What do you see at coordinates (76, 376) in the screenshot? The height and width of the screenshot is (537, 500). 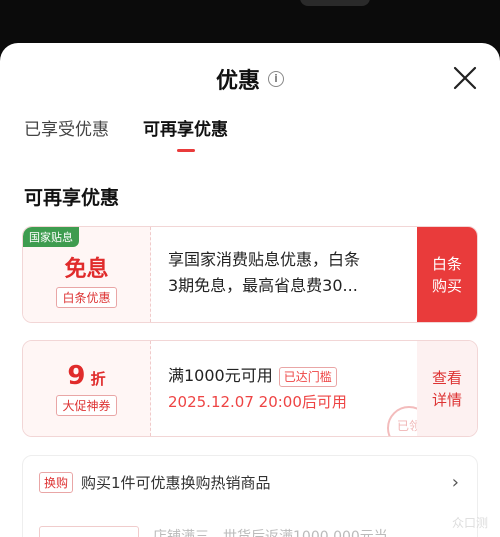 I see `discount-number: 9` at bounding box center [76, 376].